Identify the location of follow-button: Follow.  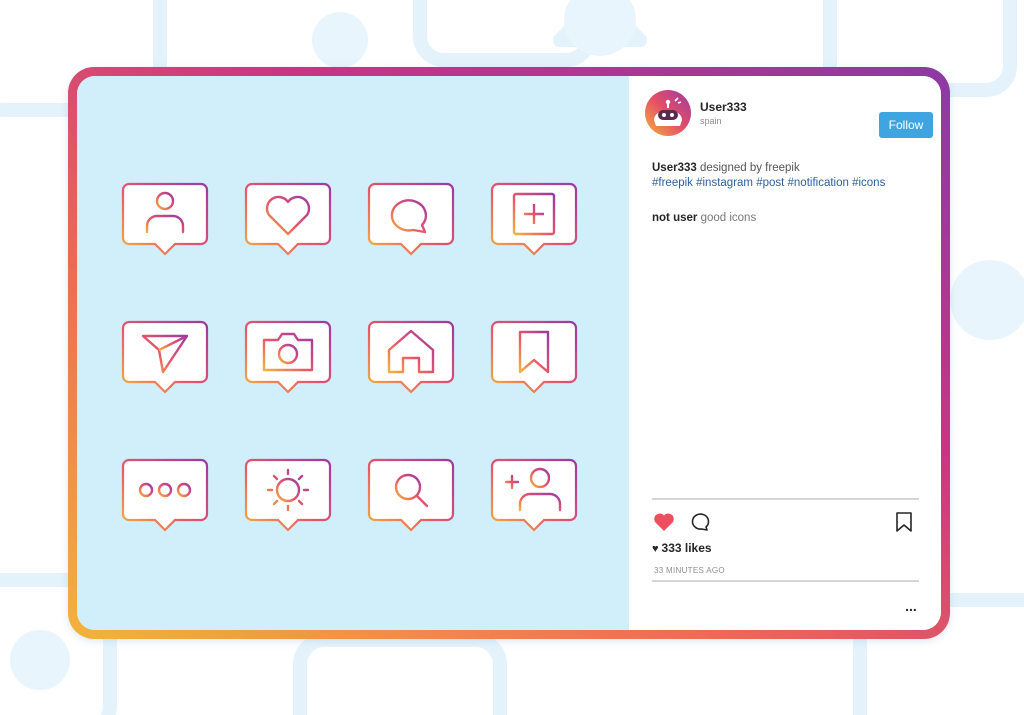
(906, 125).